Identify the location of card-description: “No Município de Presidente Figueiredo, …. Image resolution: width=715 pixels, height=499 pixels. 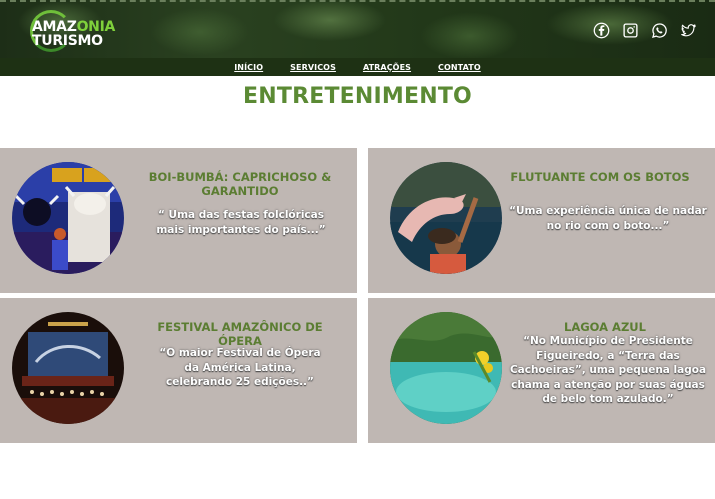
(608, 370).